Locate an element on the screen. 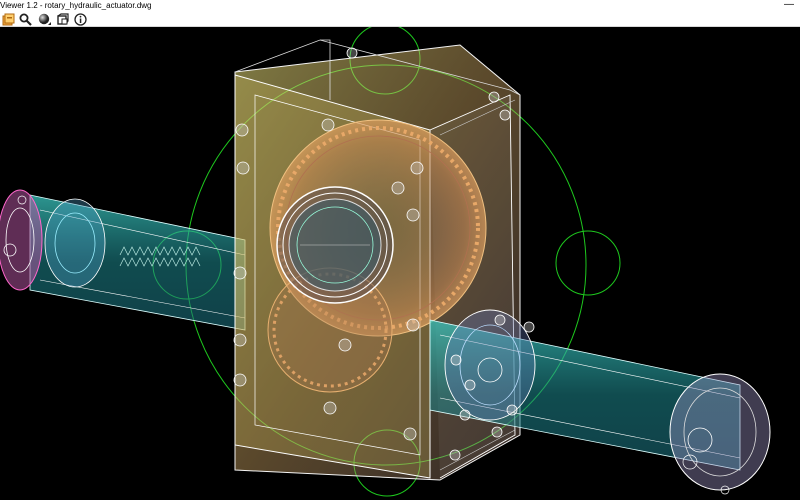 Image resolution: width=800 pixels, height=500 pixels. right-end-cap is located at coordinates (720, 434).